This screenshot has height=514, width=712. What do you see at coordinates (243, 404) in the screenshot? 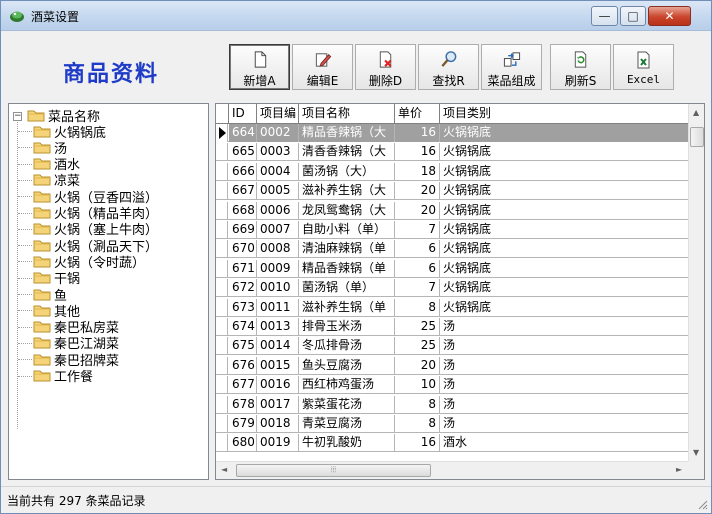
I see `cell-id: 678` at bounding box center [243, 404].